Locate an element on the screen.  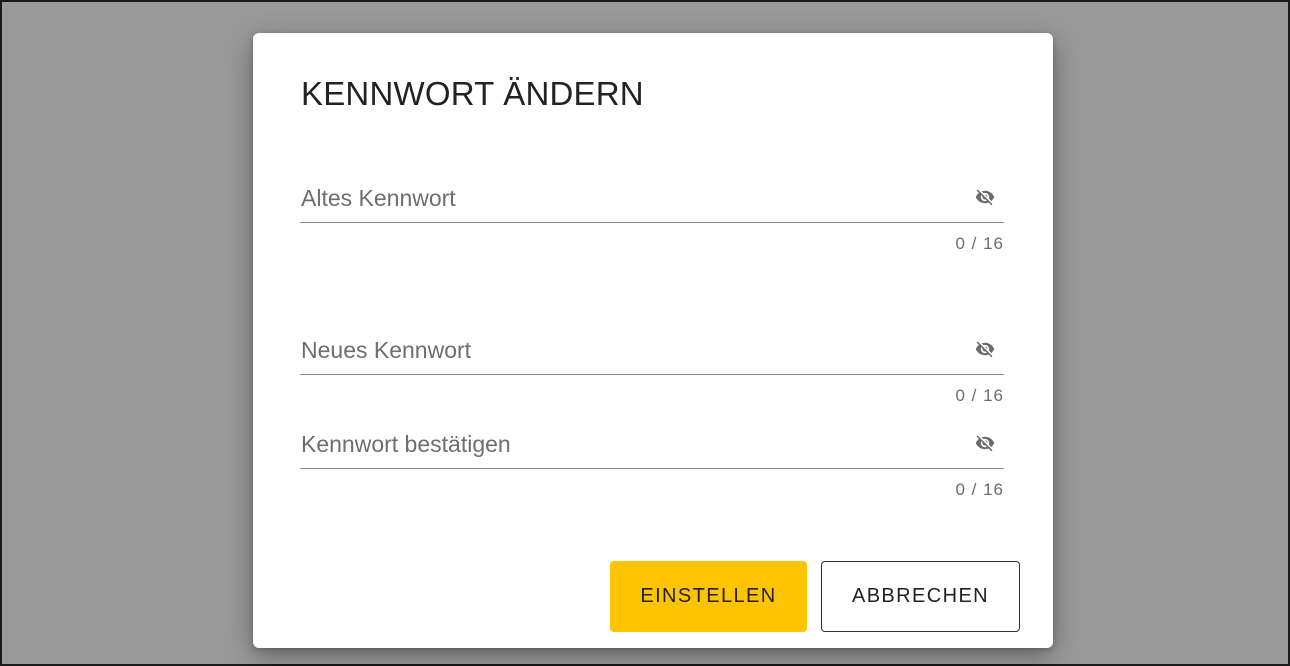
new-password-counter: 0 / 16 is located at coordinates (979, 395).